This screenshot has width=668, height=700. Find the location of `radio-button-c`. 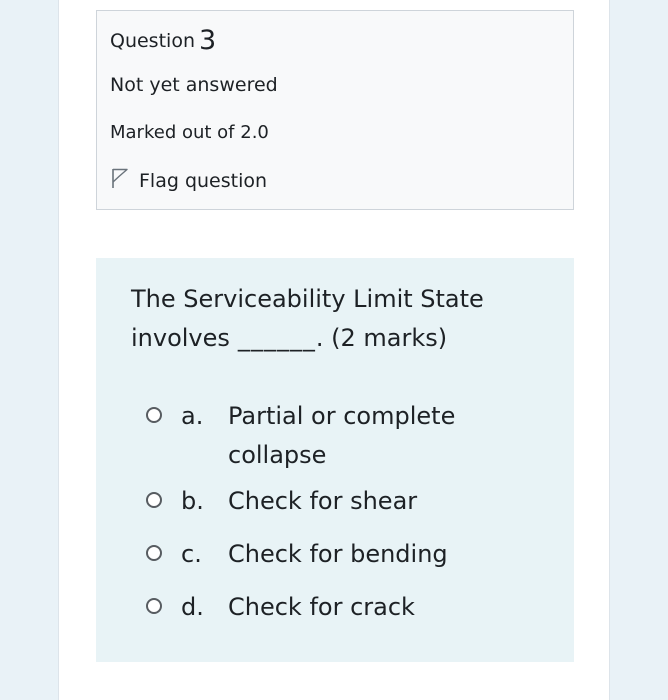

radio-button-c is located at coordinates (154, 553).